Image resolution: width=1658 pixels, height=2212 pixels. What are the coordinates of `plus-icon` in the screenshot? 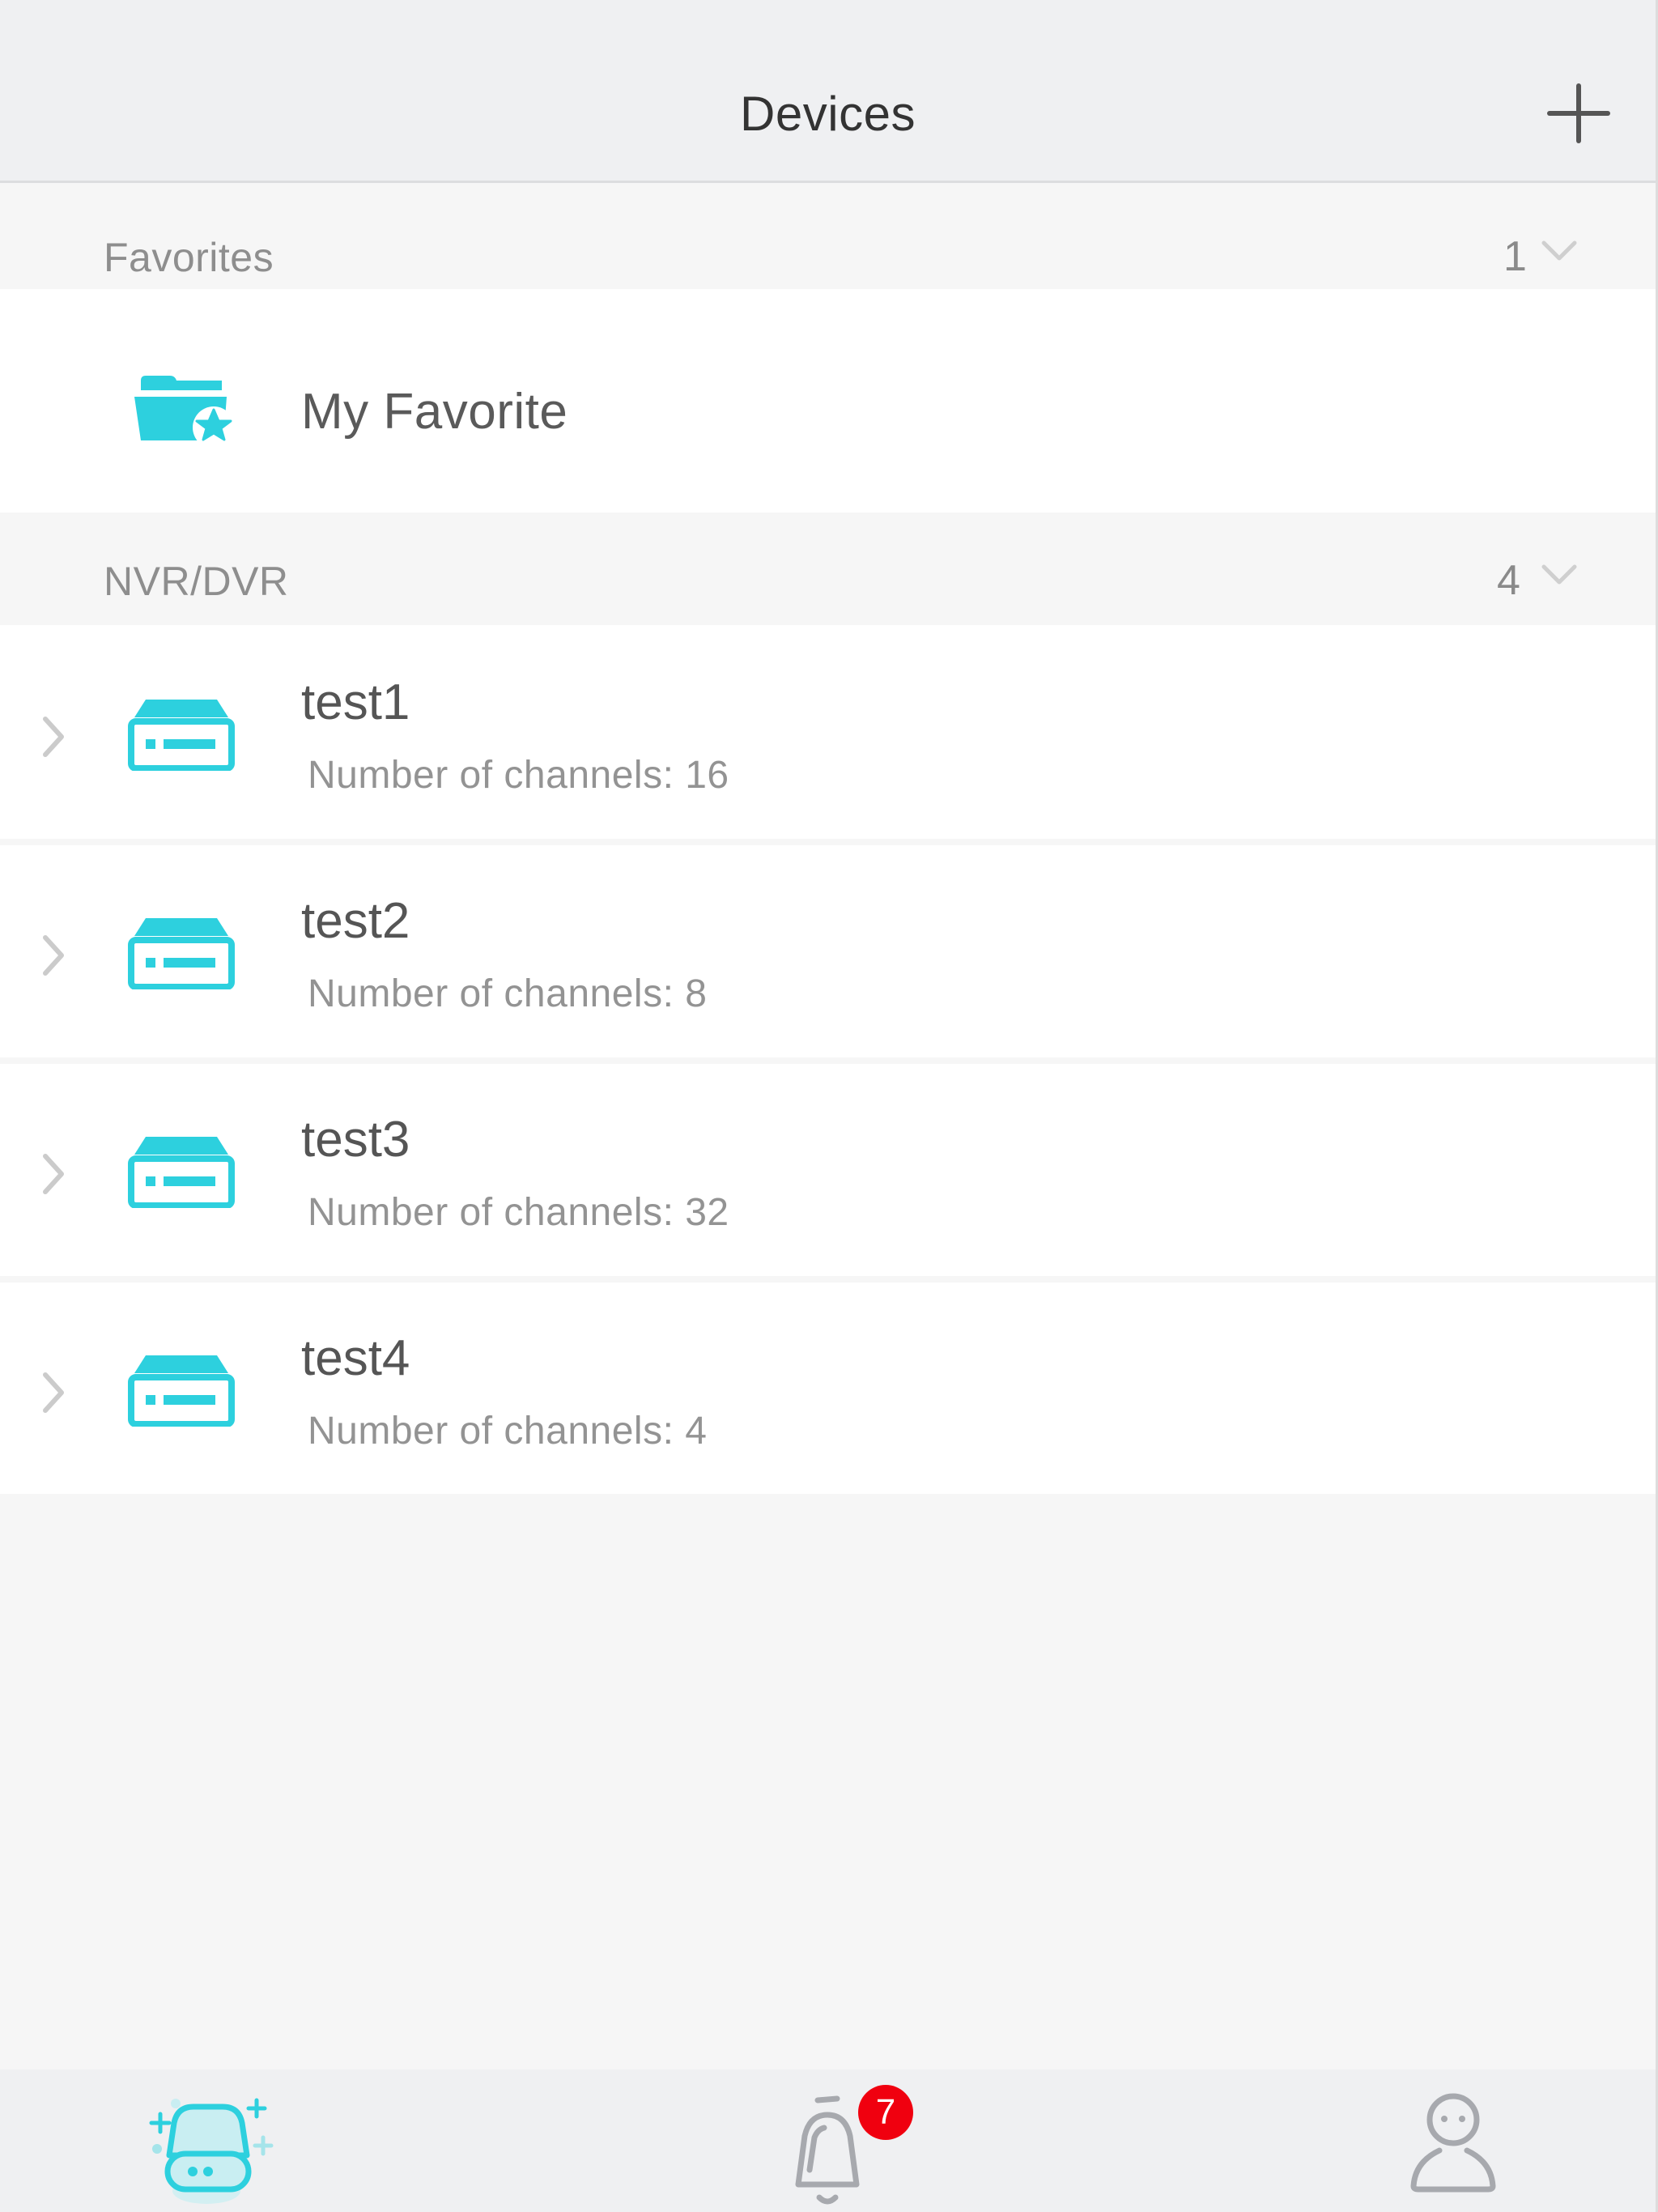 It's located at (1578, 113).